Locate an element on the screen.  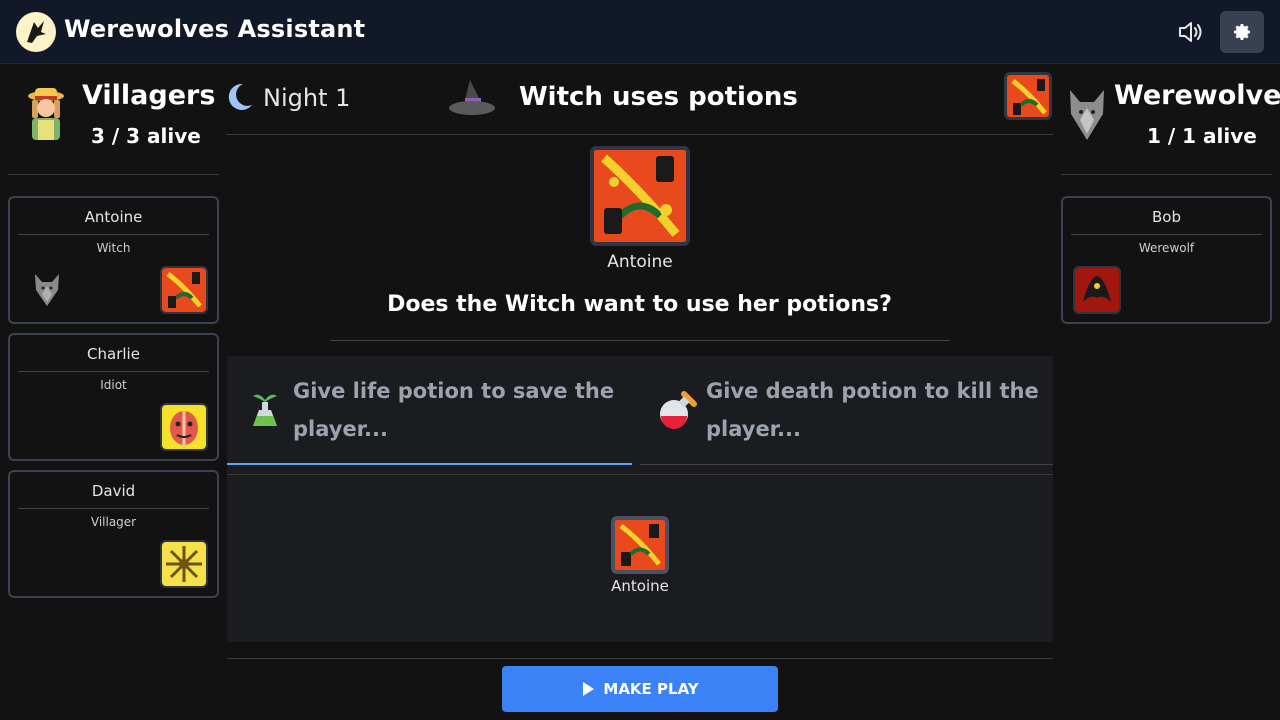
wolf-eaten-icon is located at coordinates (47, 292).